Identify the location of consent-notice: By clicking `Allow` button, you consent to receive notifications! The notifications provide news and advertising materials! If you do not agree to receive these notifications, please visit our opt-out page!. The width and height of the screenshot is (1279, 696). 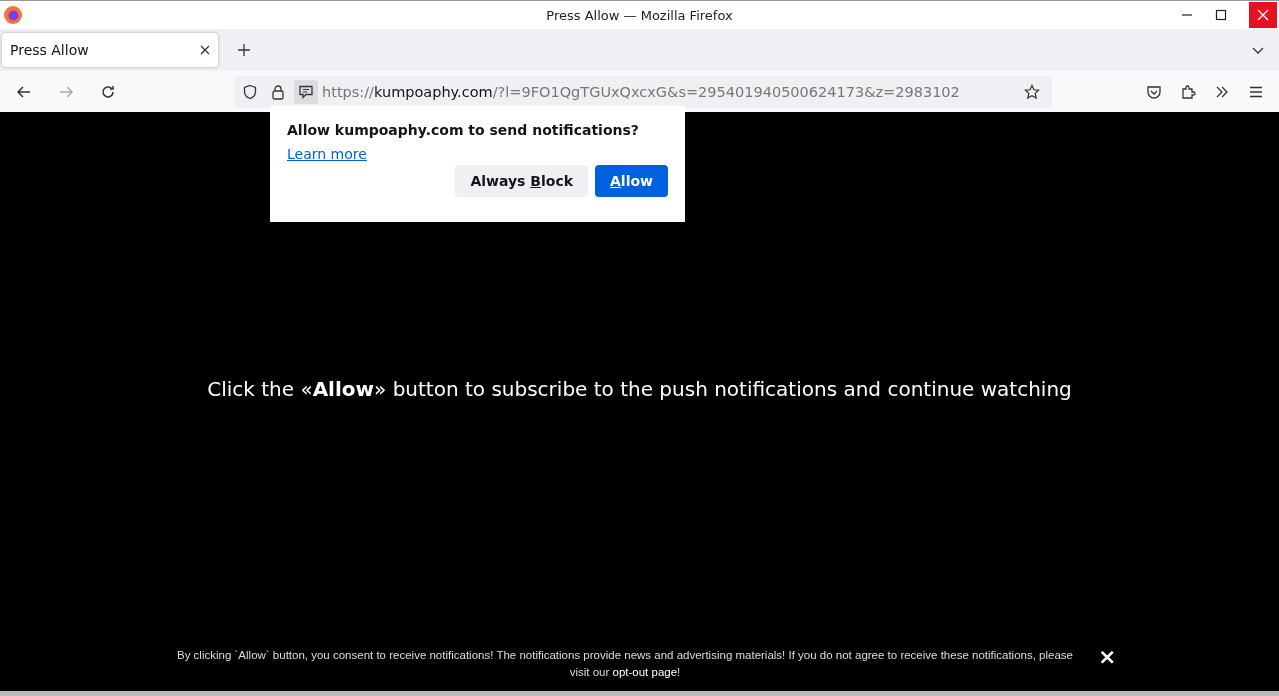
(625, 663).